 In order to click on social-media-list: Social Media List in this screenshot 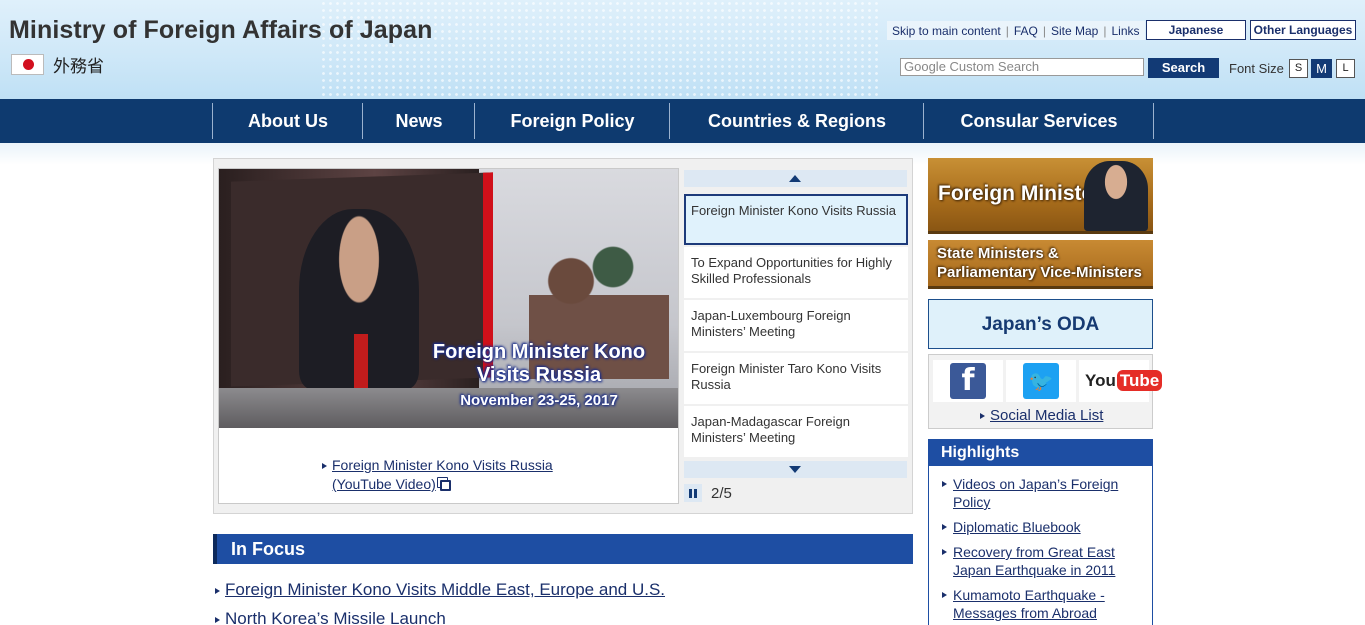, I will do `click(1041, 415)`.